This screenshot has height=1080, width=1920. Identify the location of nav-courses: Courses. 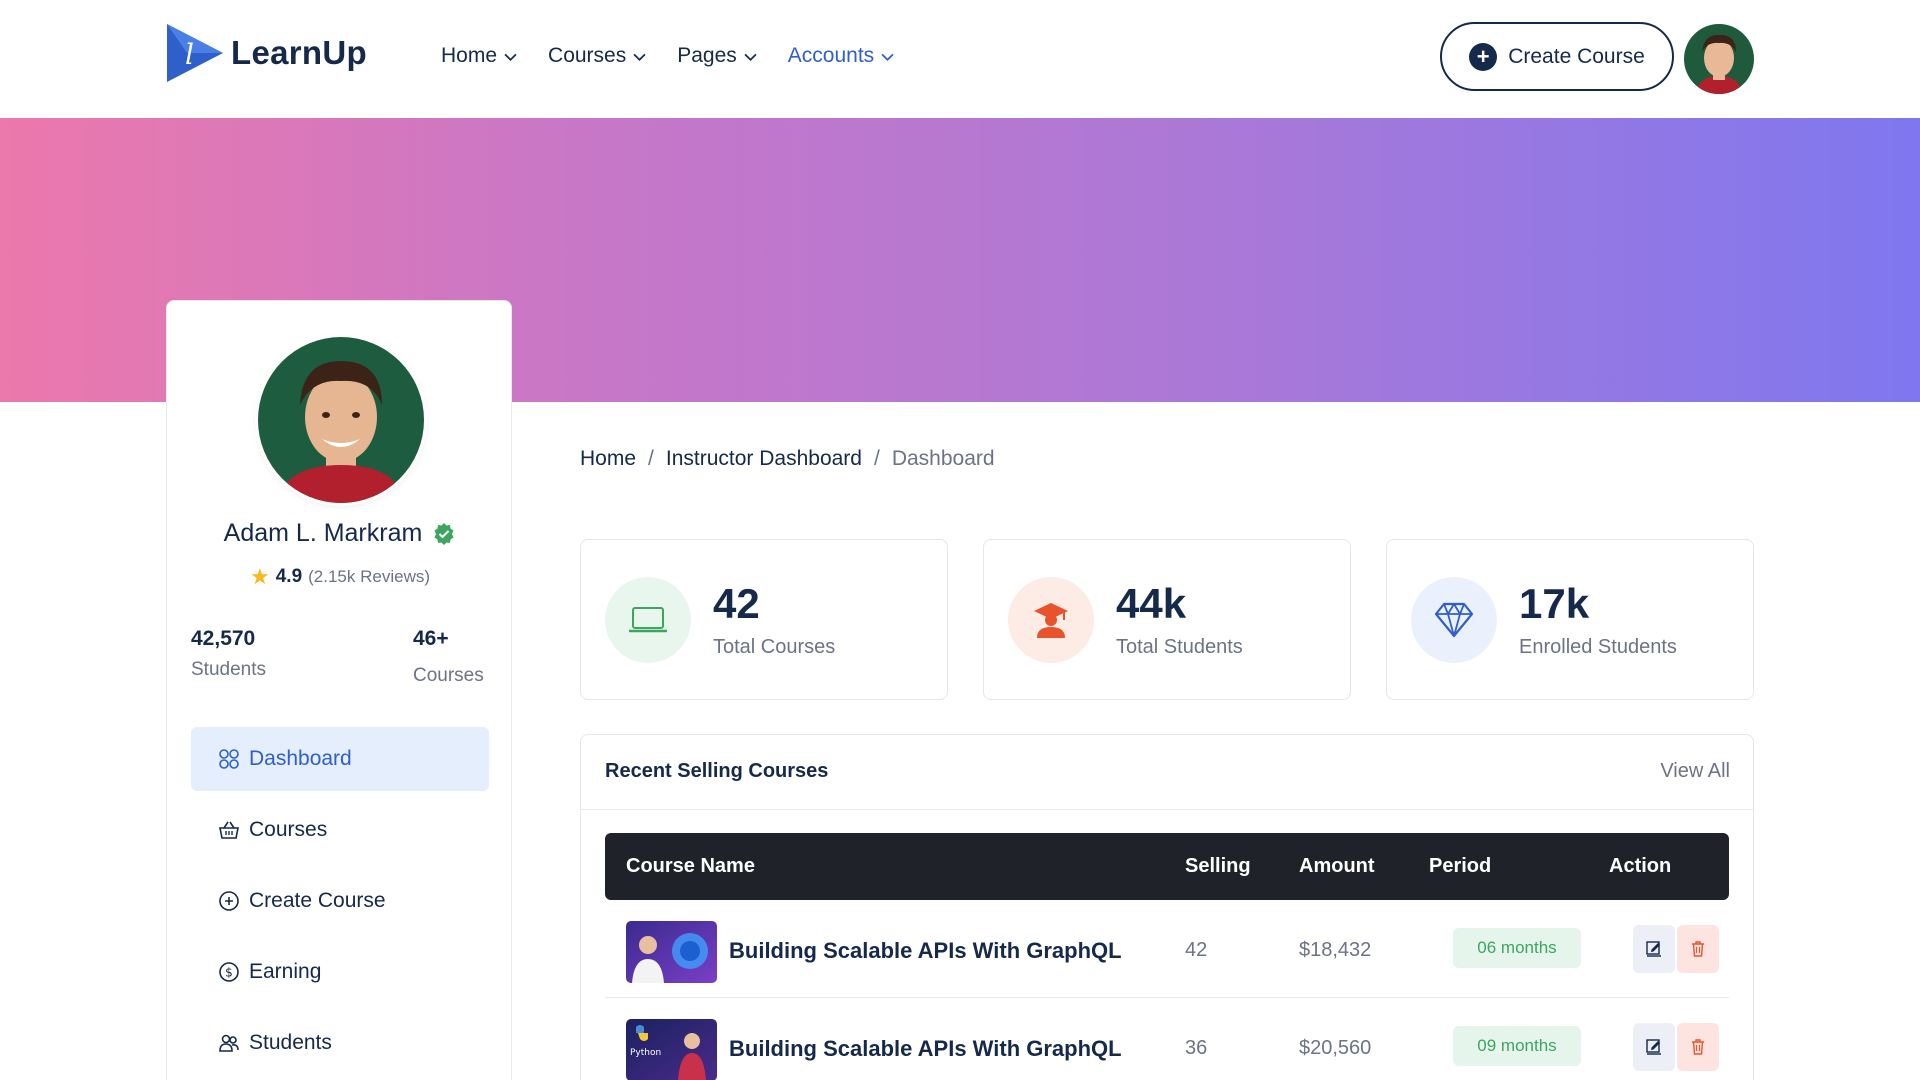
(597, 56).